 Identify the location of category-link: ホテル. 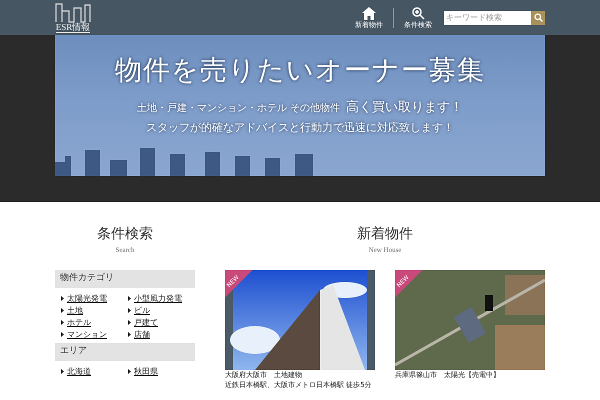
(79, 322).